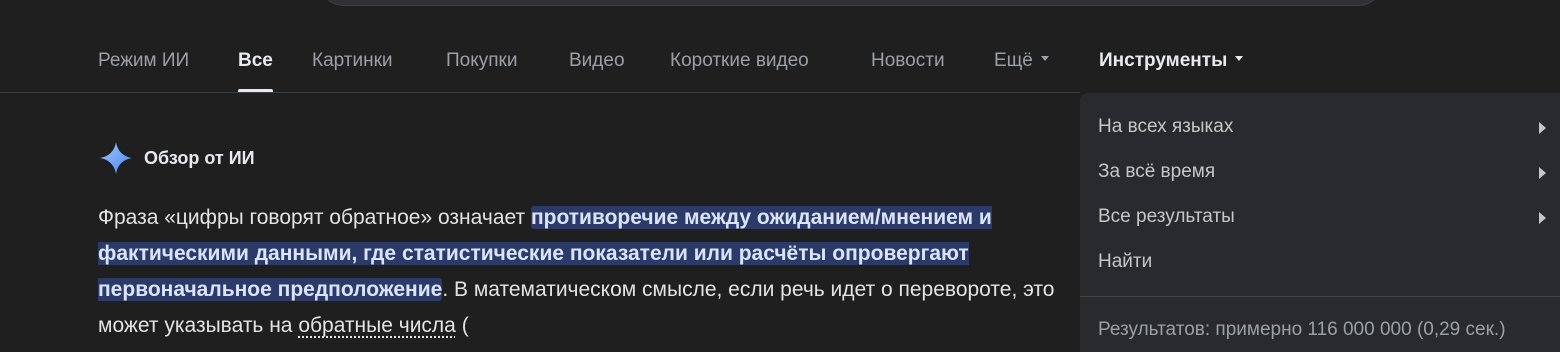 The height and width of the screenshot is (352, 1560). What do you see at coordinates (908, 70) in the screenshot?
I see `tab-news: Новости` at bounding box center [908, 70].